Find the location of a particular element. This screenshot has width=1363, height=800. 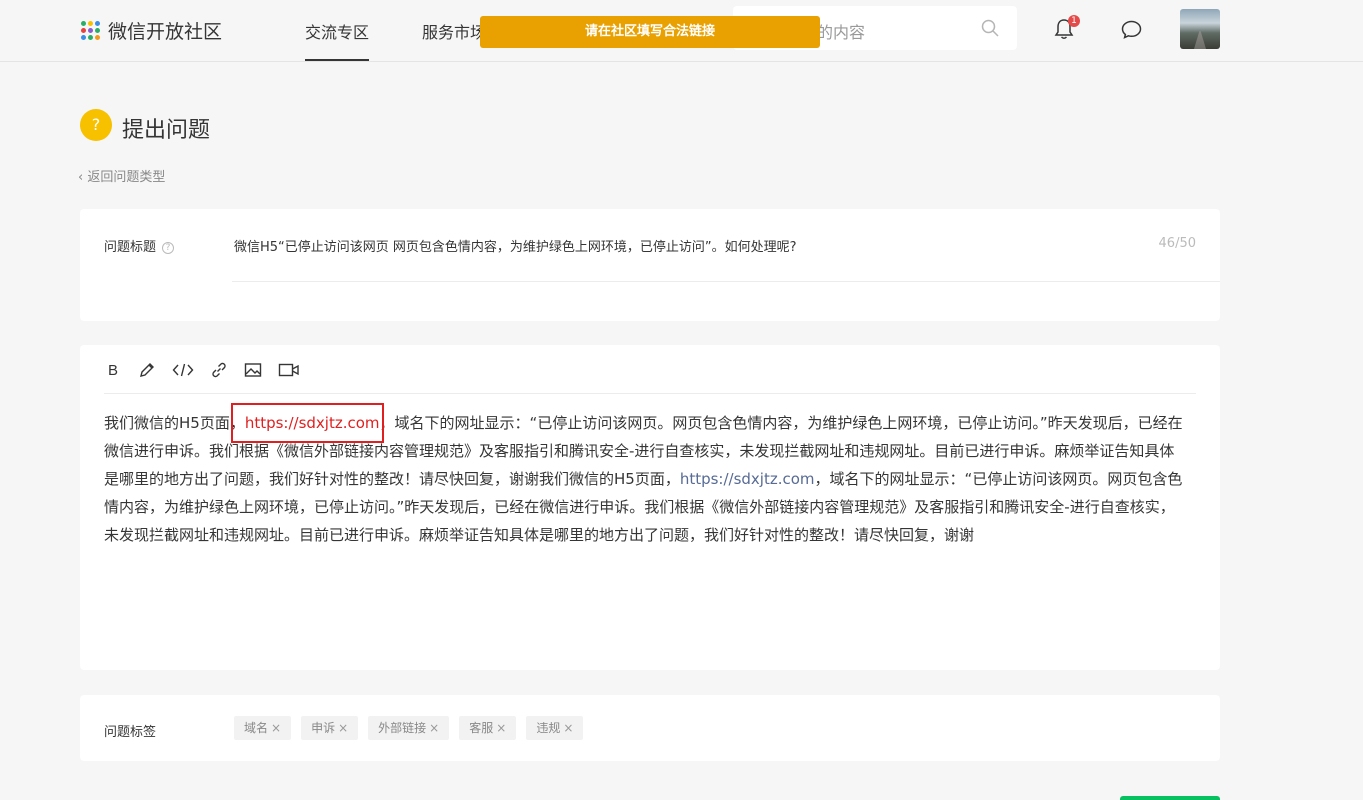

image-icon is located at coordinates (253, 370).